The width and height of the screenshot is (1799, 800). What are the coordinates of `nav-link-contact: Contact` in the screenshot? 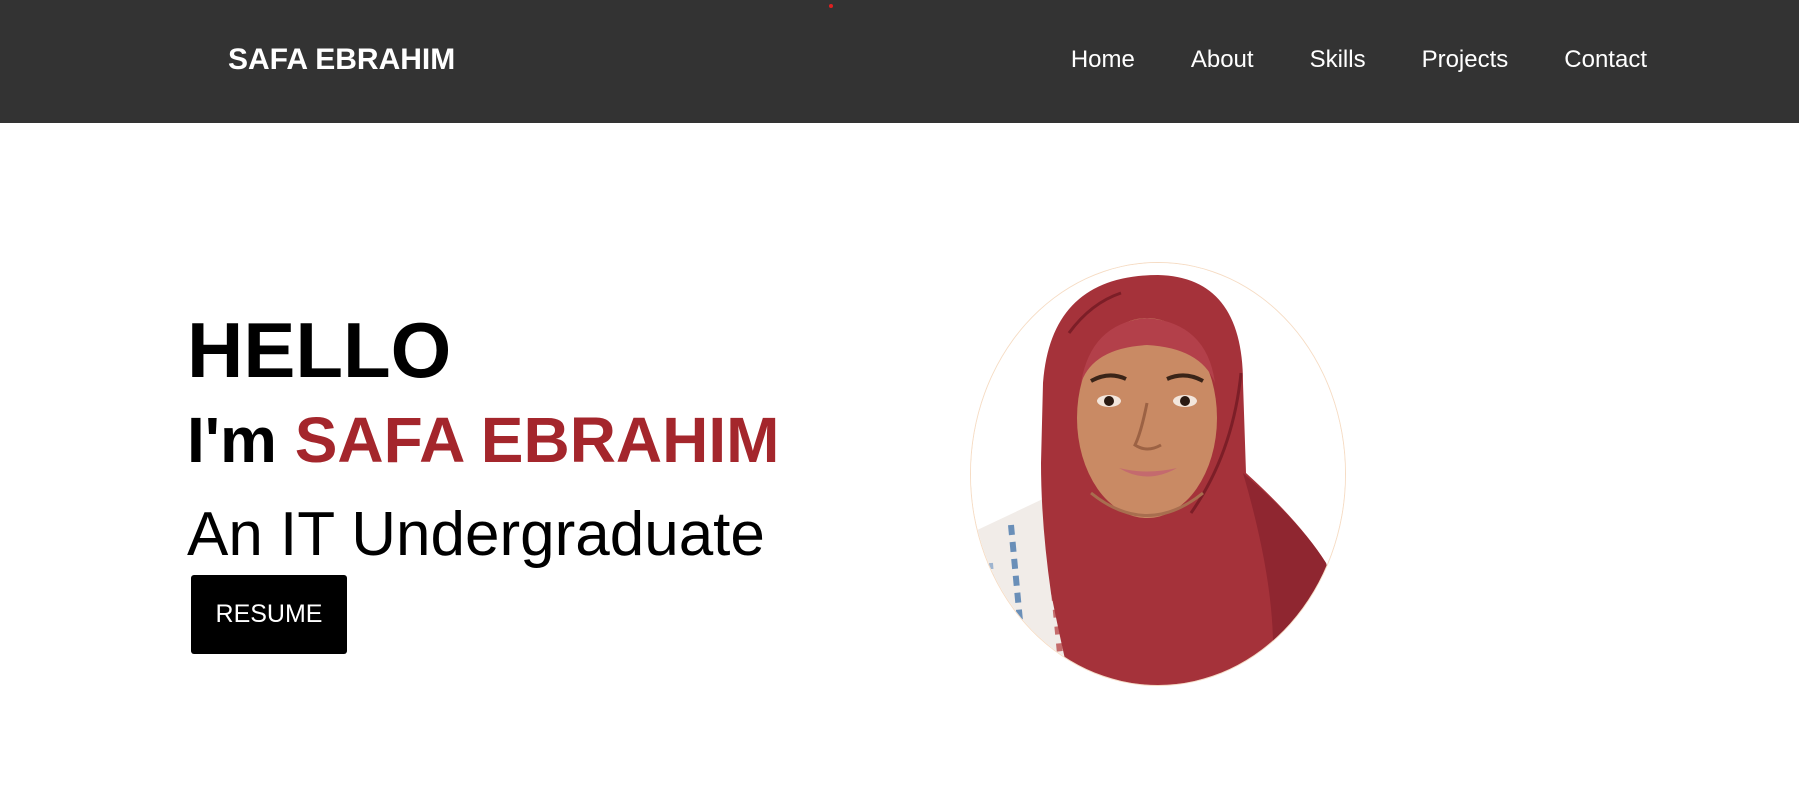 It's located at (1605, 59).